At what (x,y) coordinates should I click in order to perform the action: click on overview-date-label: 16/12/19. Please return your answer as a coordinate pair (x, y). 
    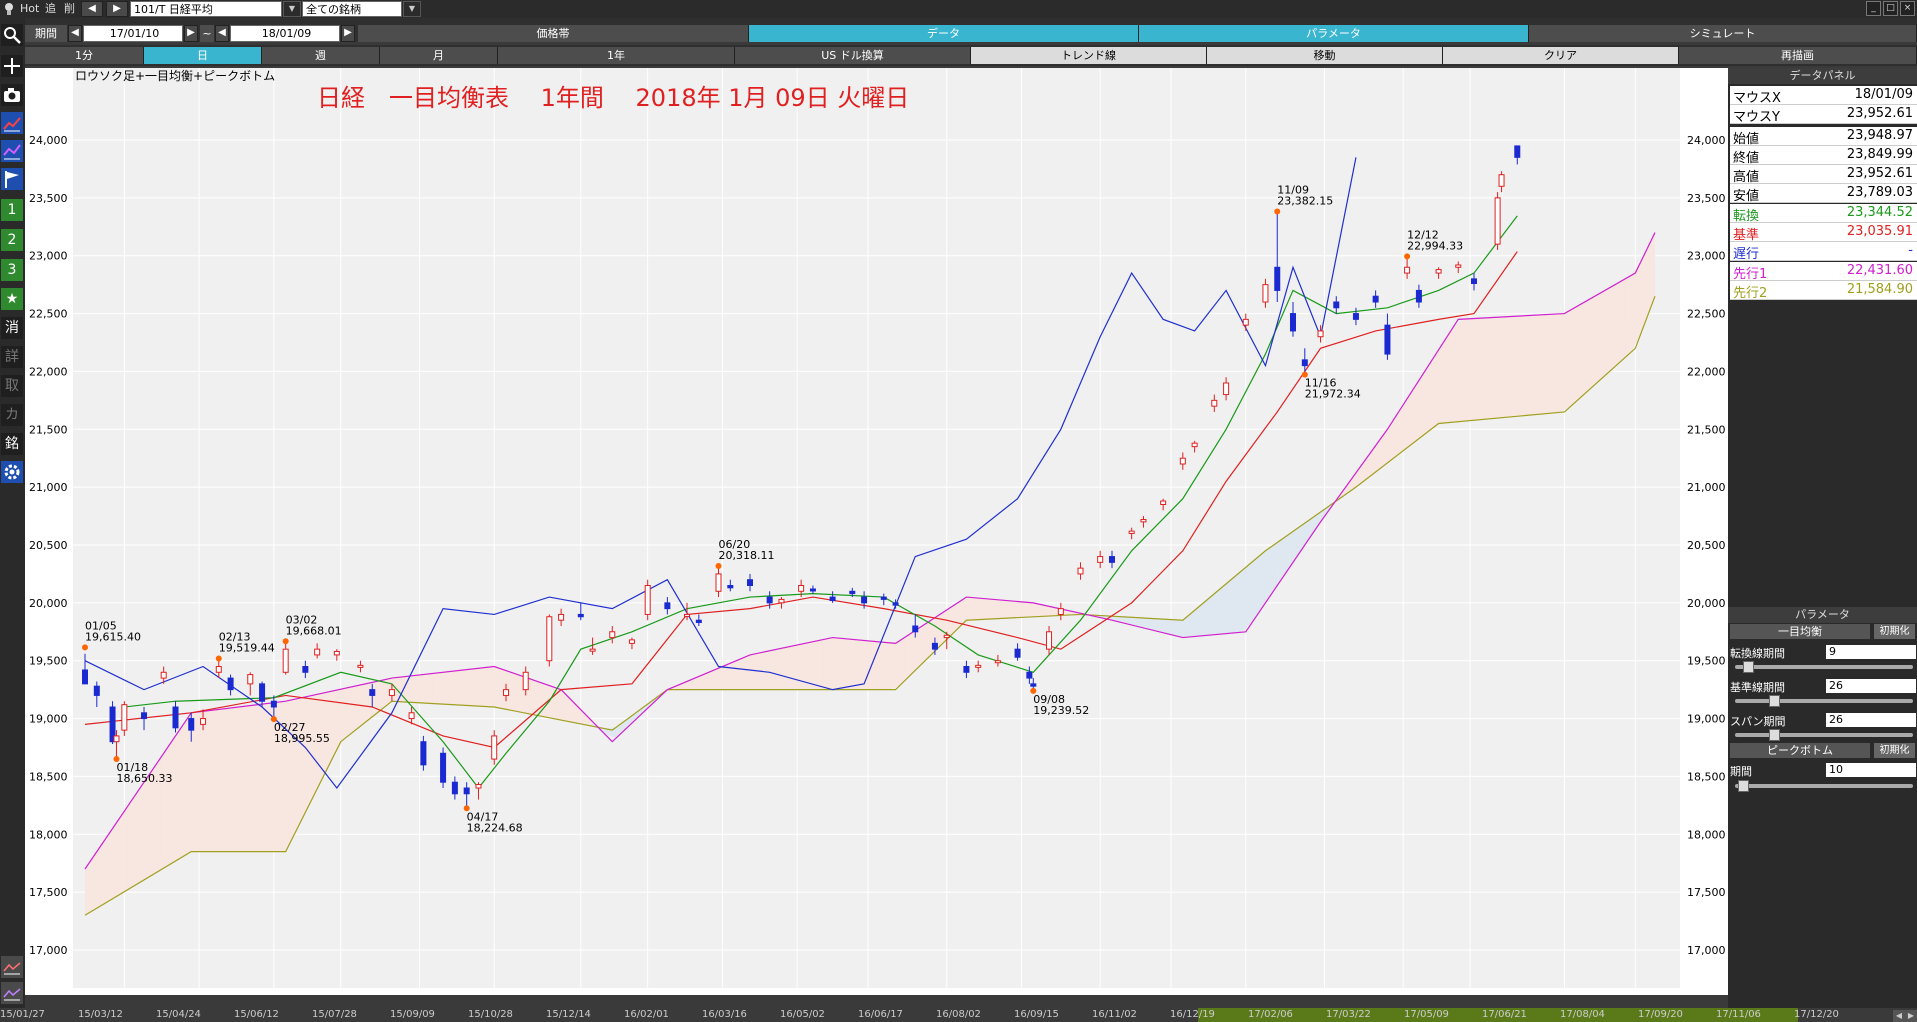
    Looking at the image, I should click on (1192, 1014).